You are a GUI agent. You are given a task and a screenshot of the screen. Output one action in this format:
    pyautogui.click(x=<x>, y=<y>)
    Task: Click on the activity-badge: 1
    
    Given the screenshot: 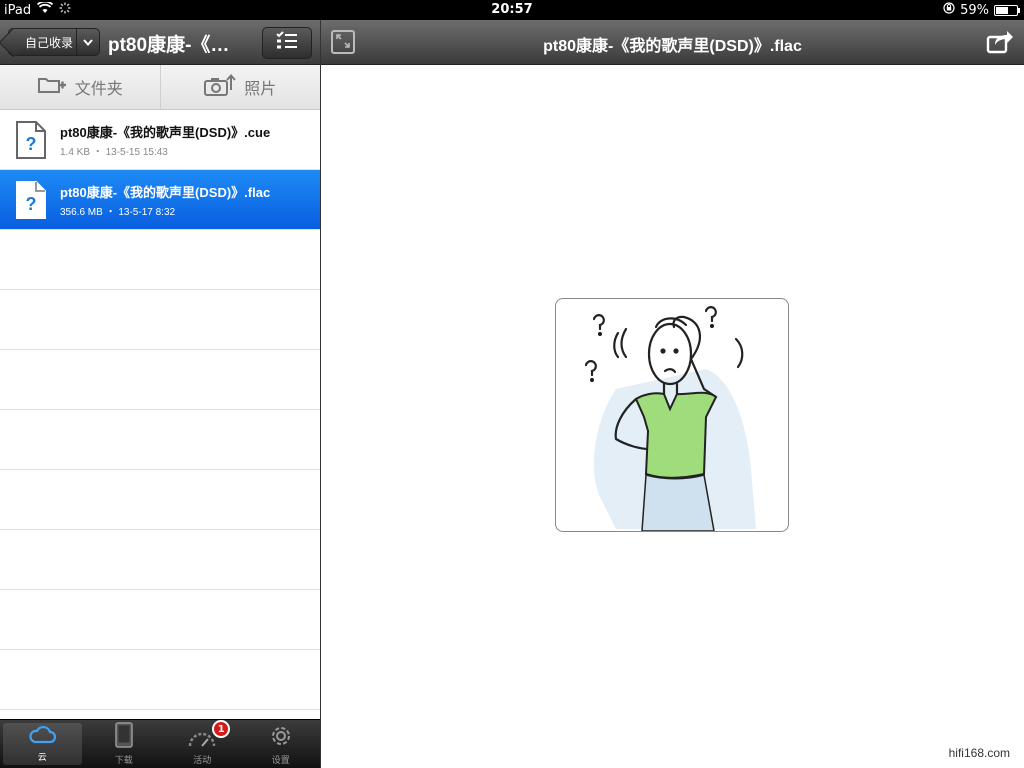 What is the action you would take?
    pyautogui.click(x=221, y=729)
    